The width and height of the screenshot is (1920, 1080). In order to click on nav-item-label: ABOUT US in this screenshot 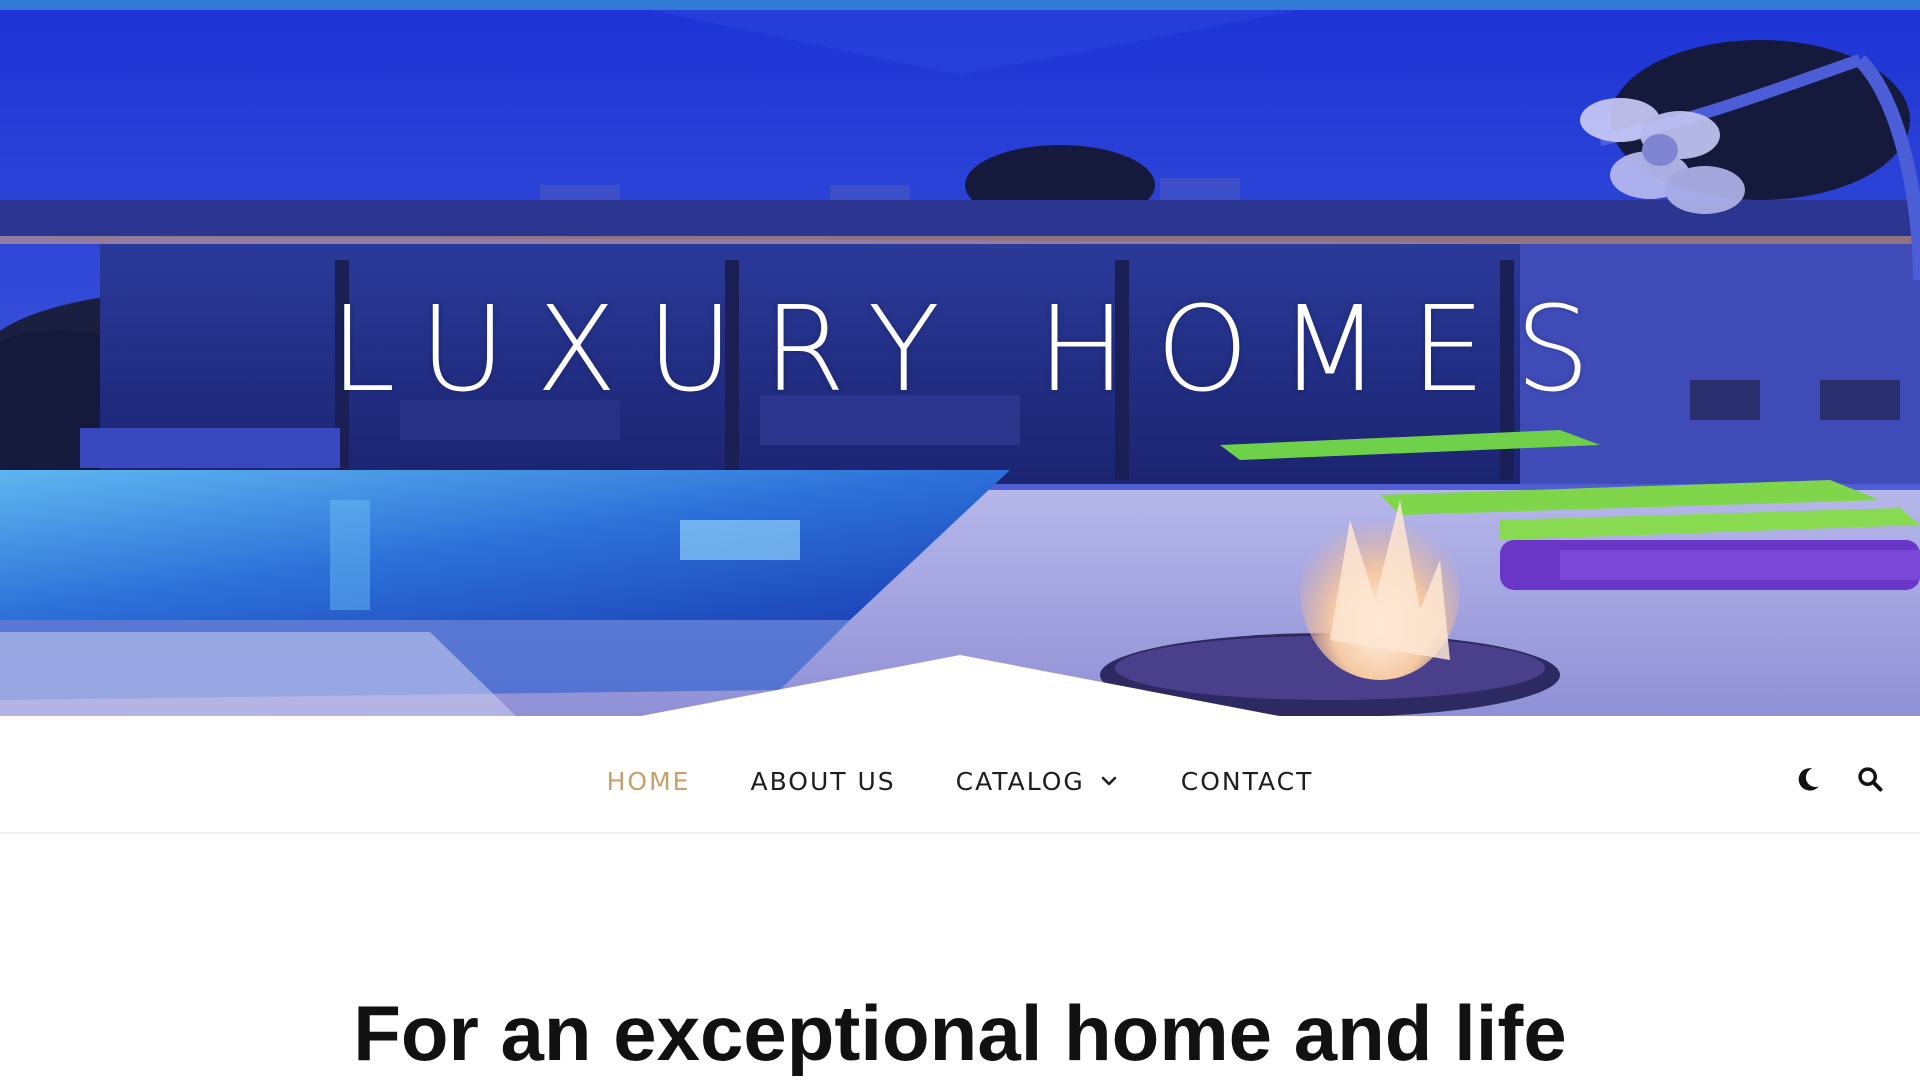, I will do `click(823, 781)`.